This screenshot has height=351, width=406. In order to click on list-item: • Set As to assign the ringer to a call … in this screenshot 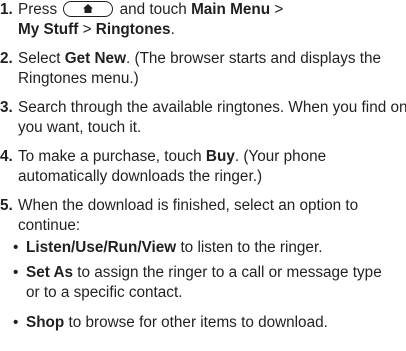, I will do `click(195, 283)`.